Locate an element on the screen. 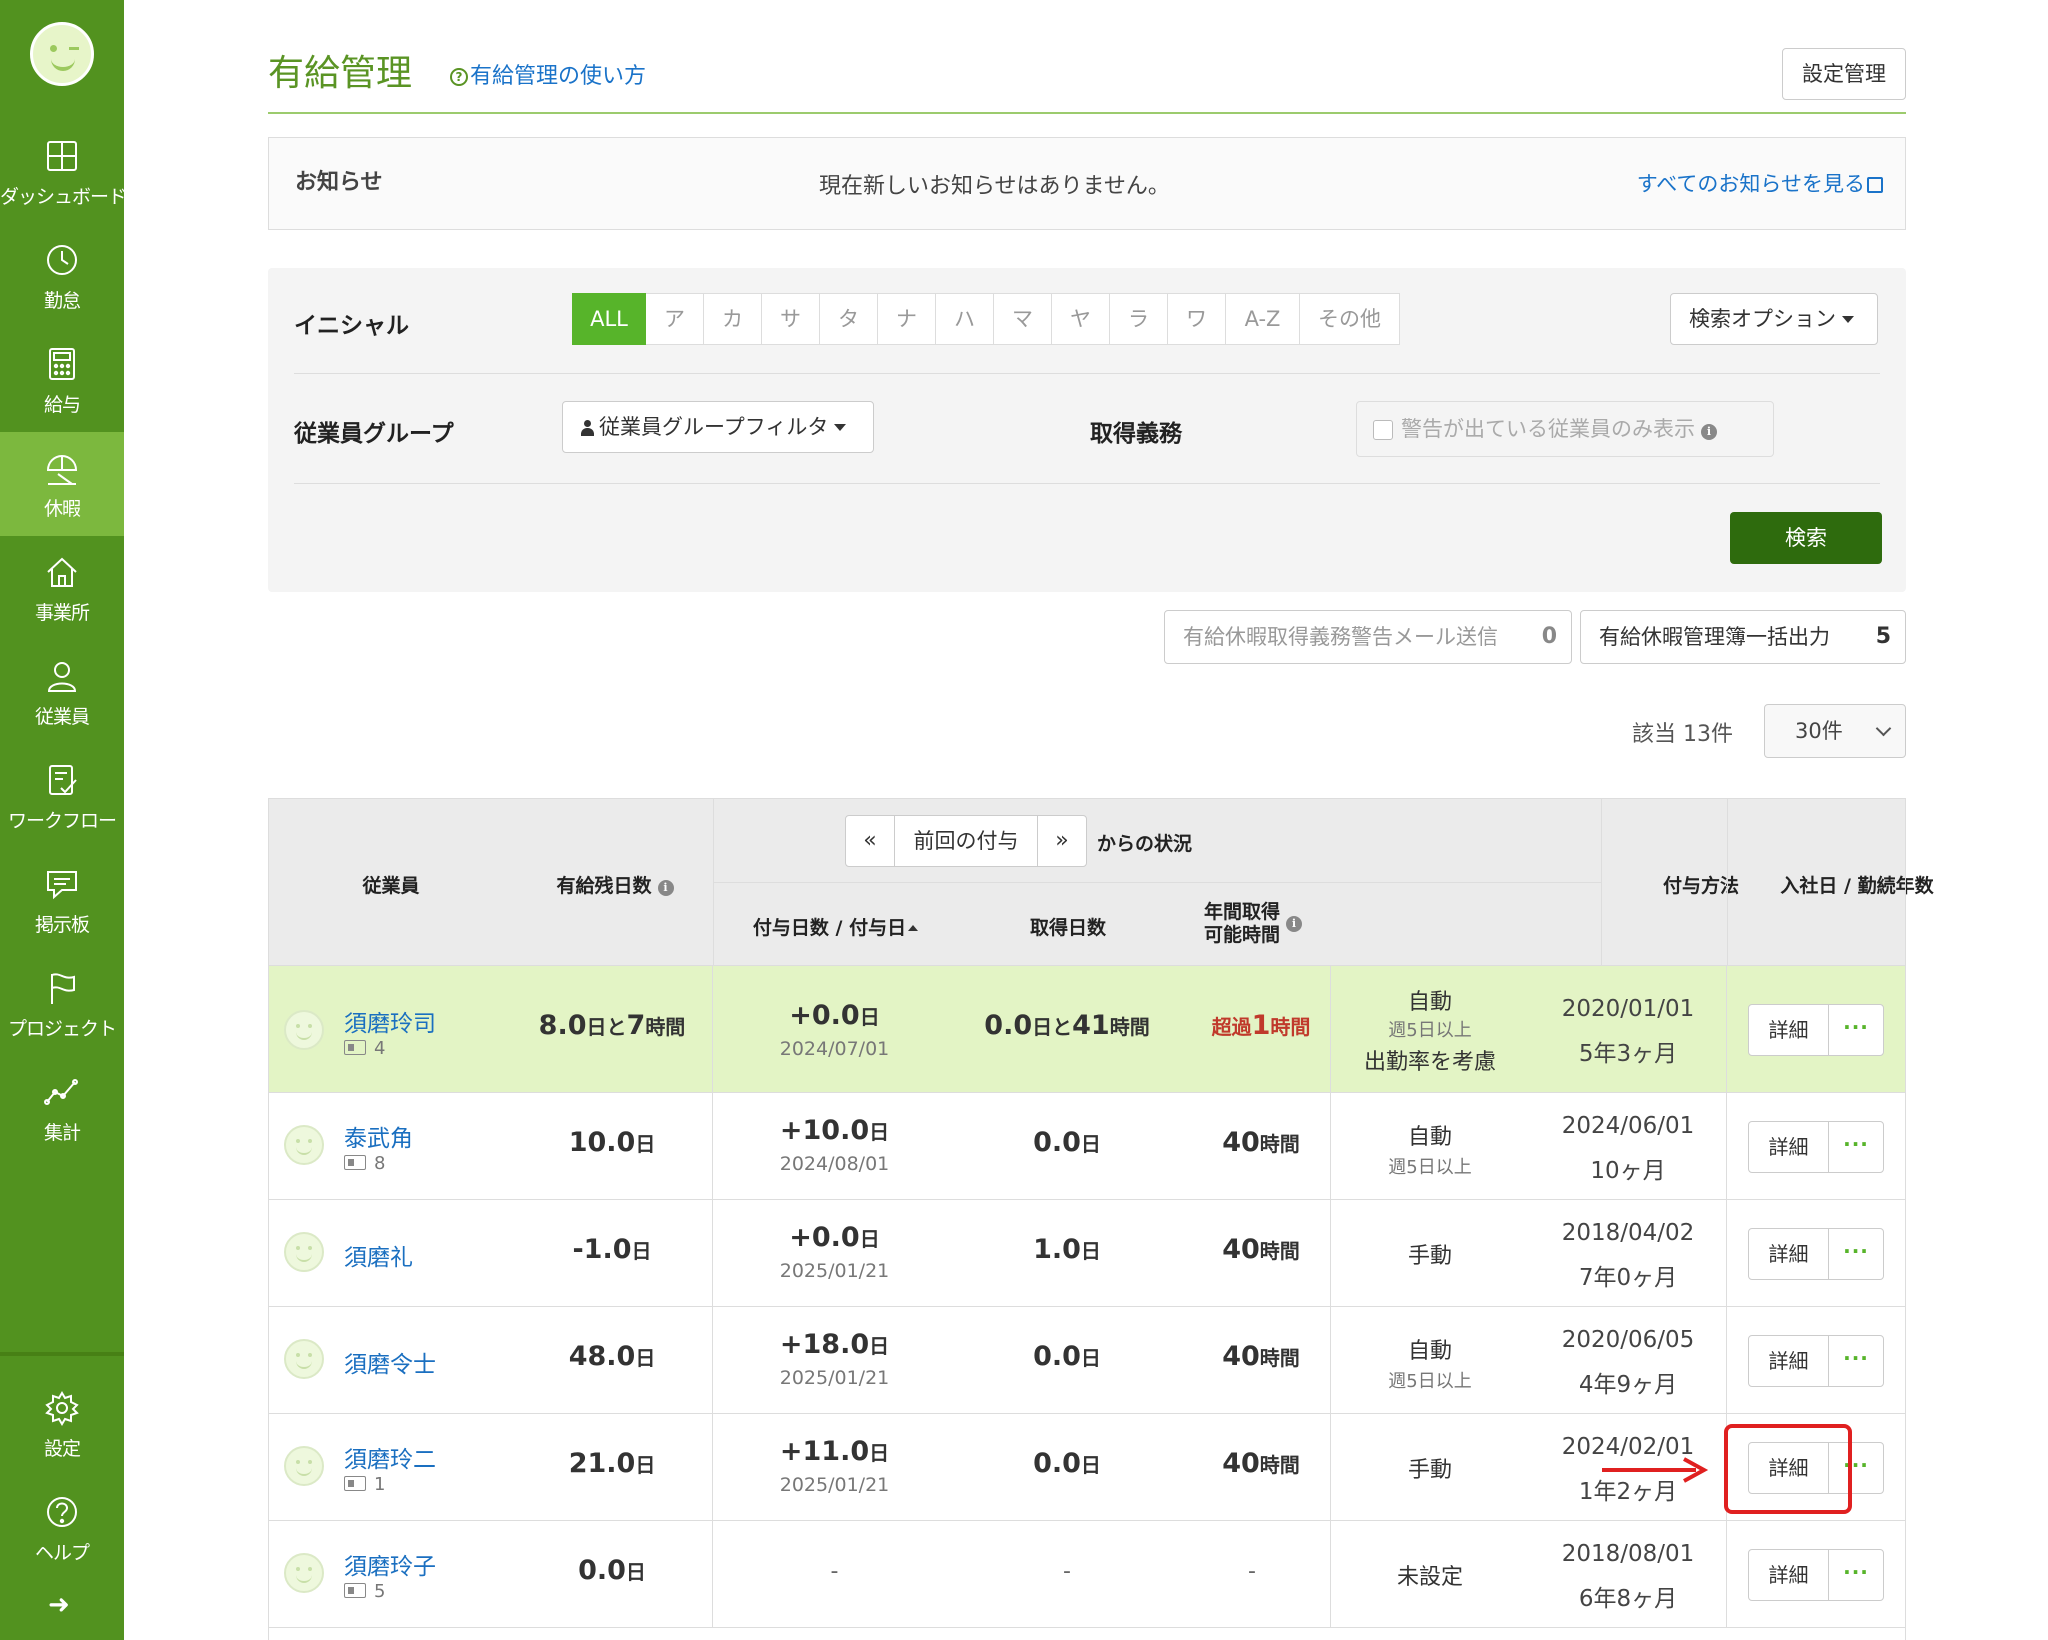 Image resolution: width=2048 pixels, height=1640 pixels. col-grant-label: 付与日数 / 付与日 is located at coordinates (829, 928).